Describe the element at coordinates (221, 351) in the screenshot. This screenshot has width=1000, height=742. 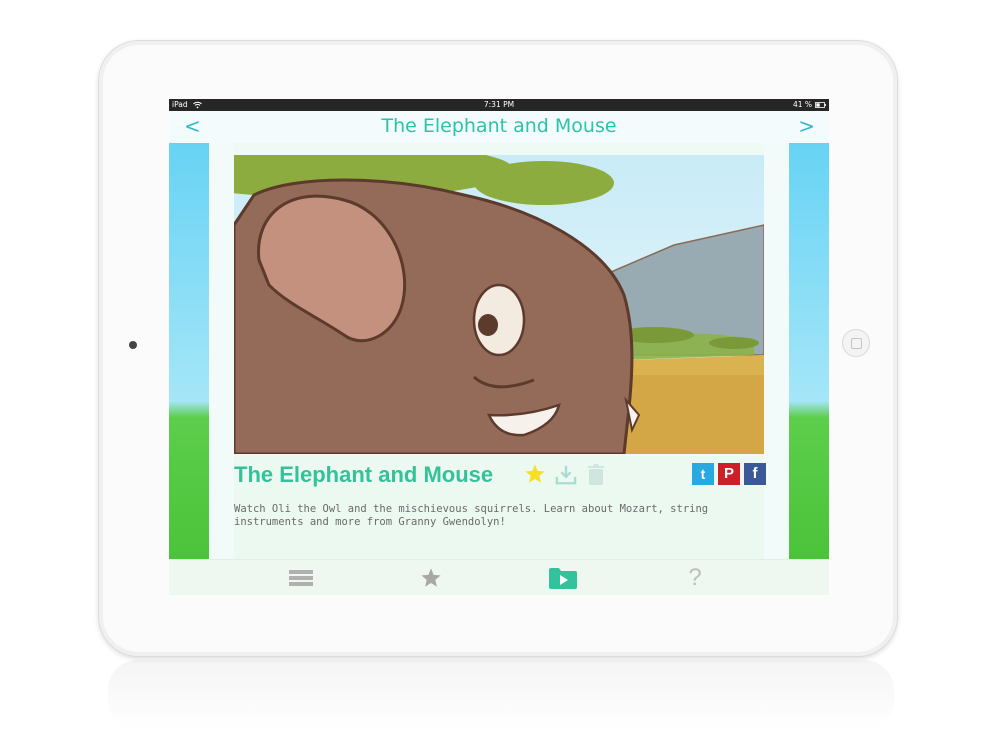
I see `side-panel-left` at that location.